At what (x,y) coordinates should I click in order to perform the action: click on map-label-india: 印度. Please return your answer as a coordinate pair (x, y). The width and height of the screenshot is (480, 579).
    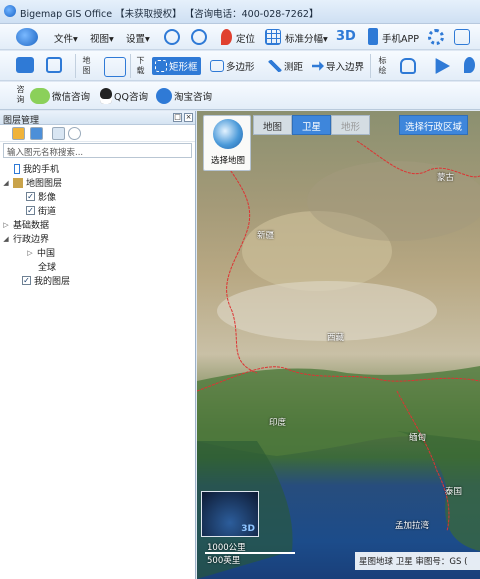
    Looking at the image, I should click on (278, 423).